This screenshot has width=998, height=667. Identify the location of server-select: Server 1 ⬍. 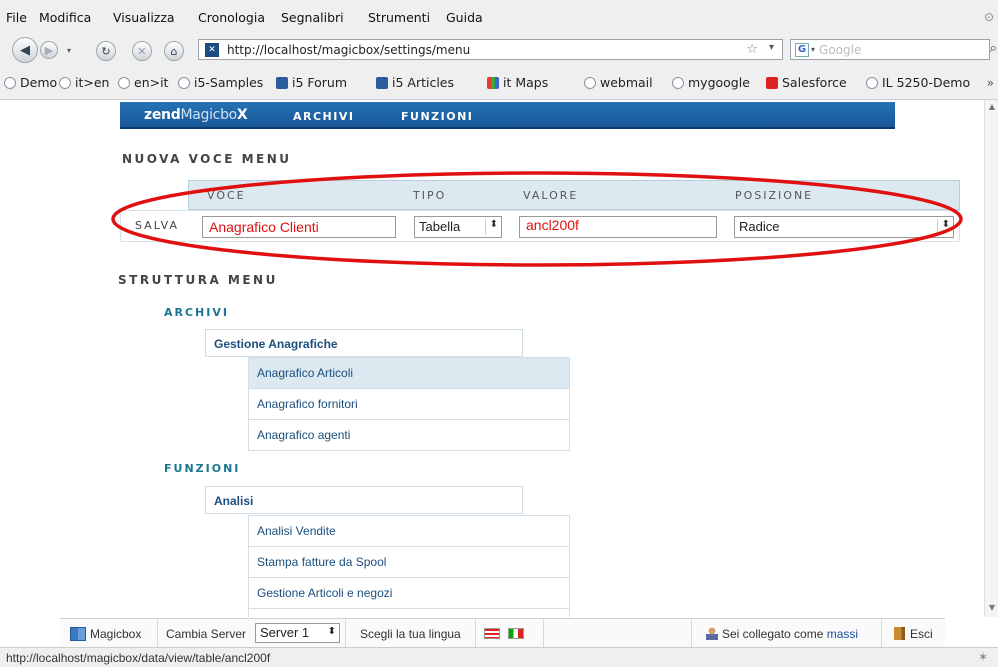
(297, 633).